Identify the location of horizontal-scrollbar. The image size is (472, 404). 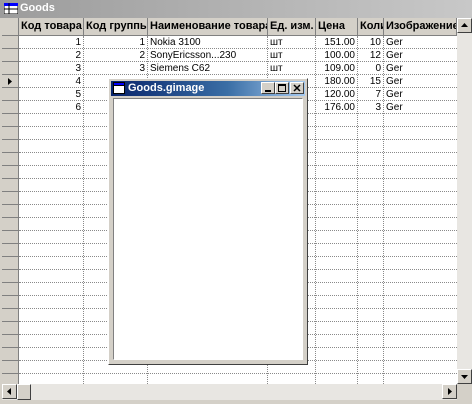
(229, 392).